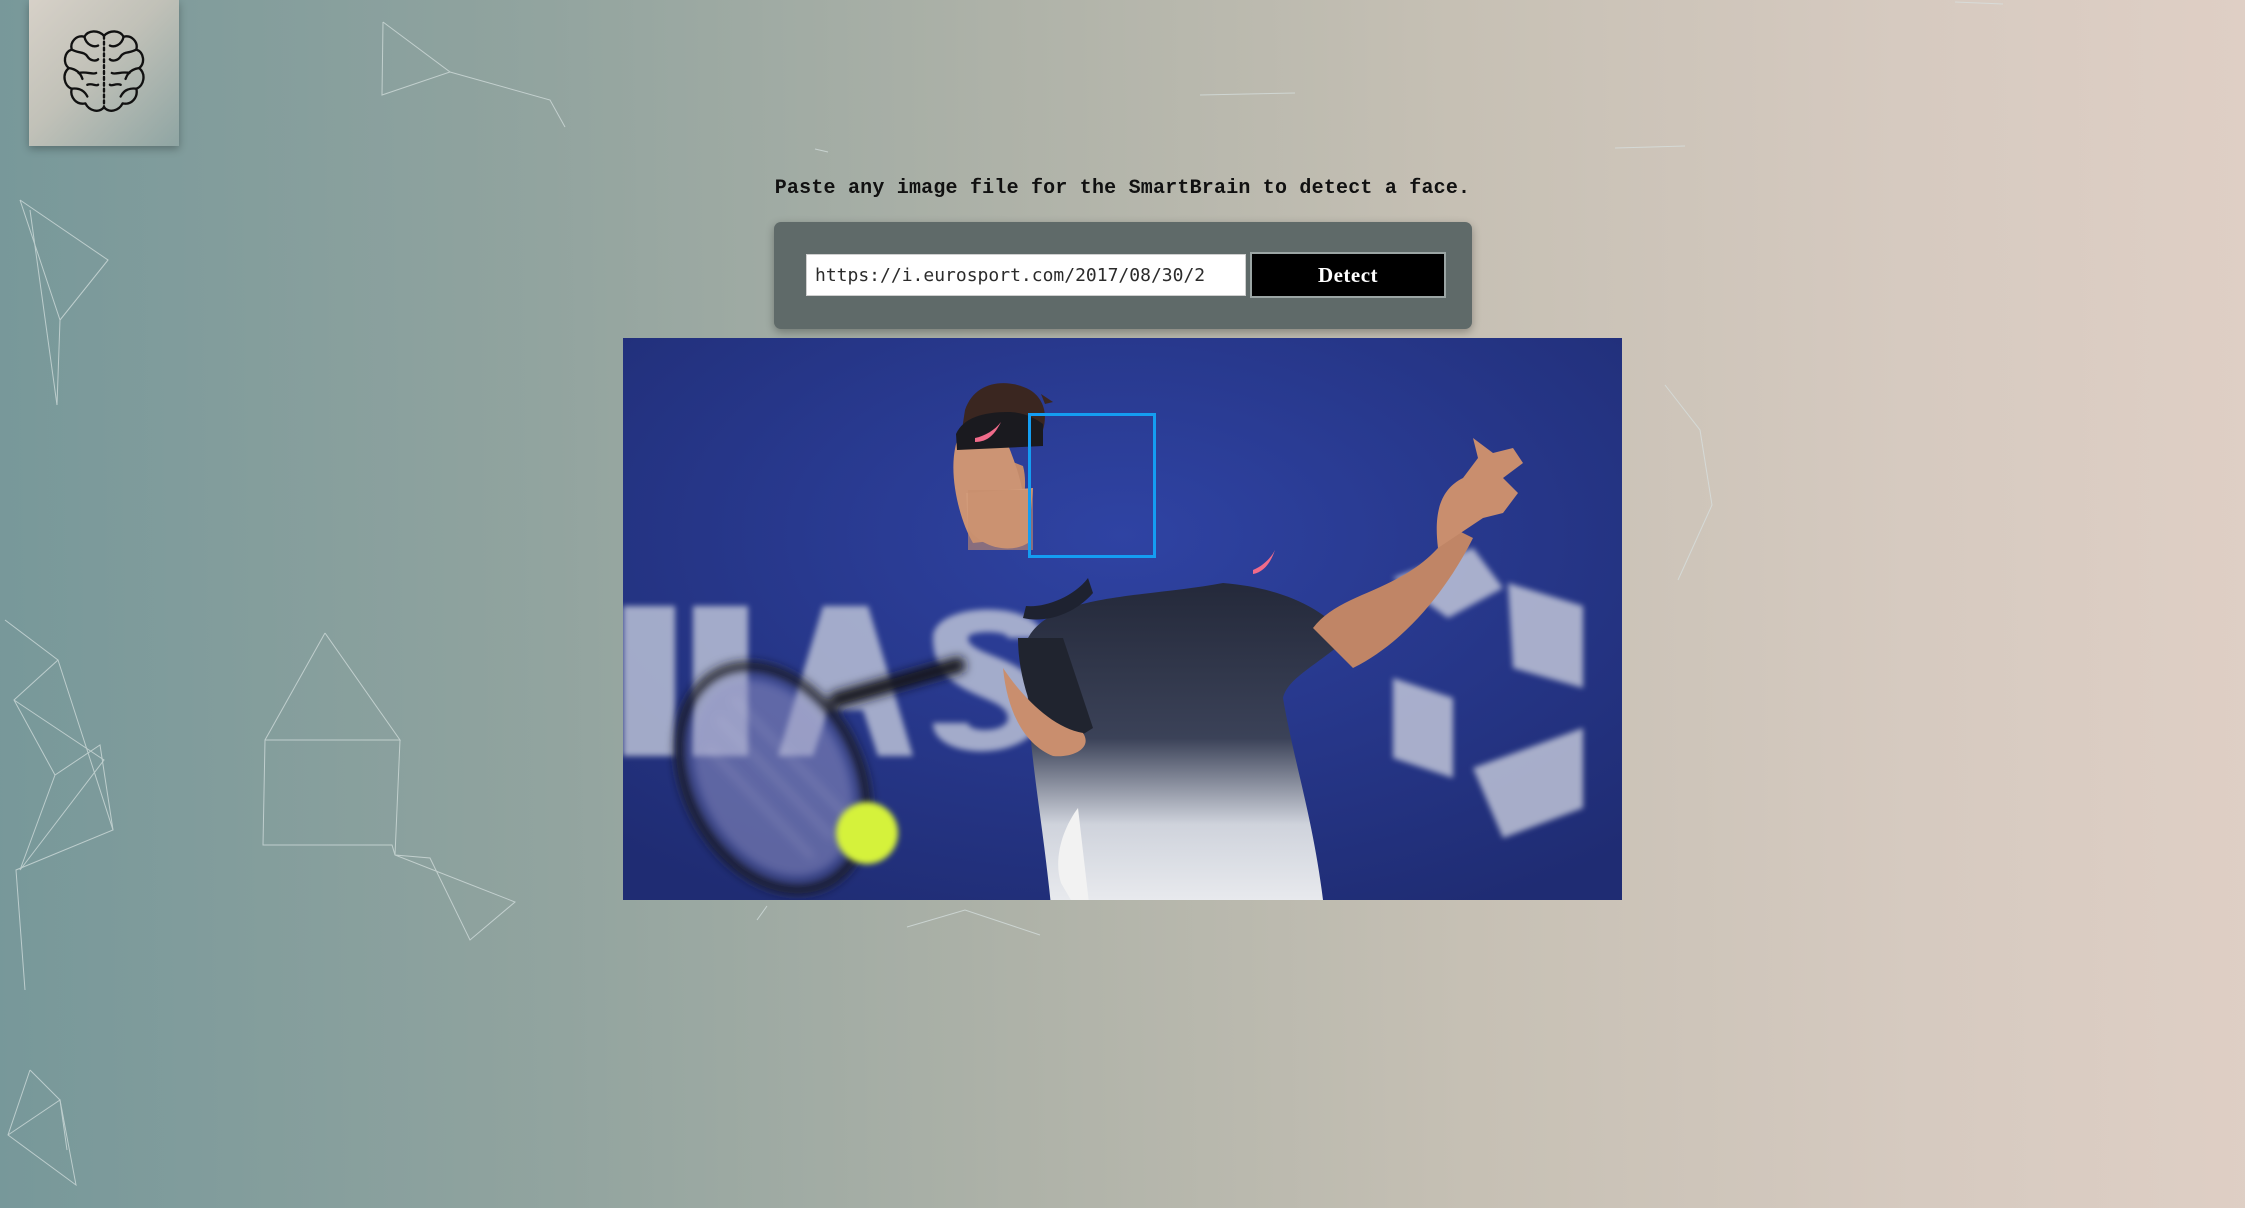 This screenshot has height=1208, width=2245. I want to click on logo-card, so click(104, 73).